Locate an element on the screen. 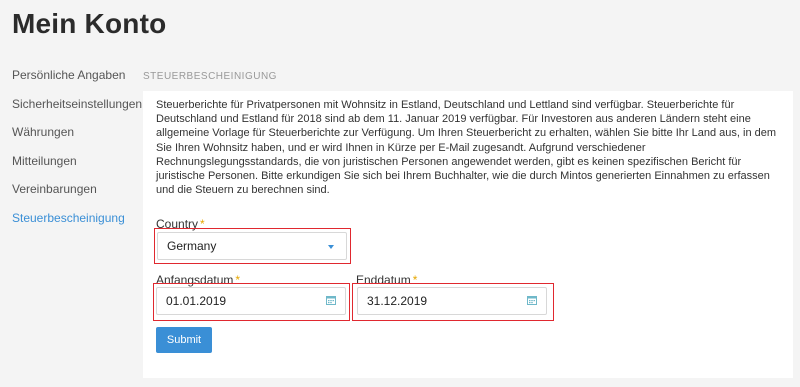 Image resolution: width=800 pixels, height=387 pixels. start-date-input: 01.01.2019 is located at coordinates (251, 301).